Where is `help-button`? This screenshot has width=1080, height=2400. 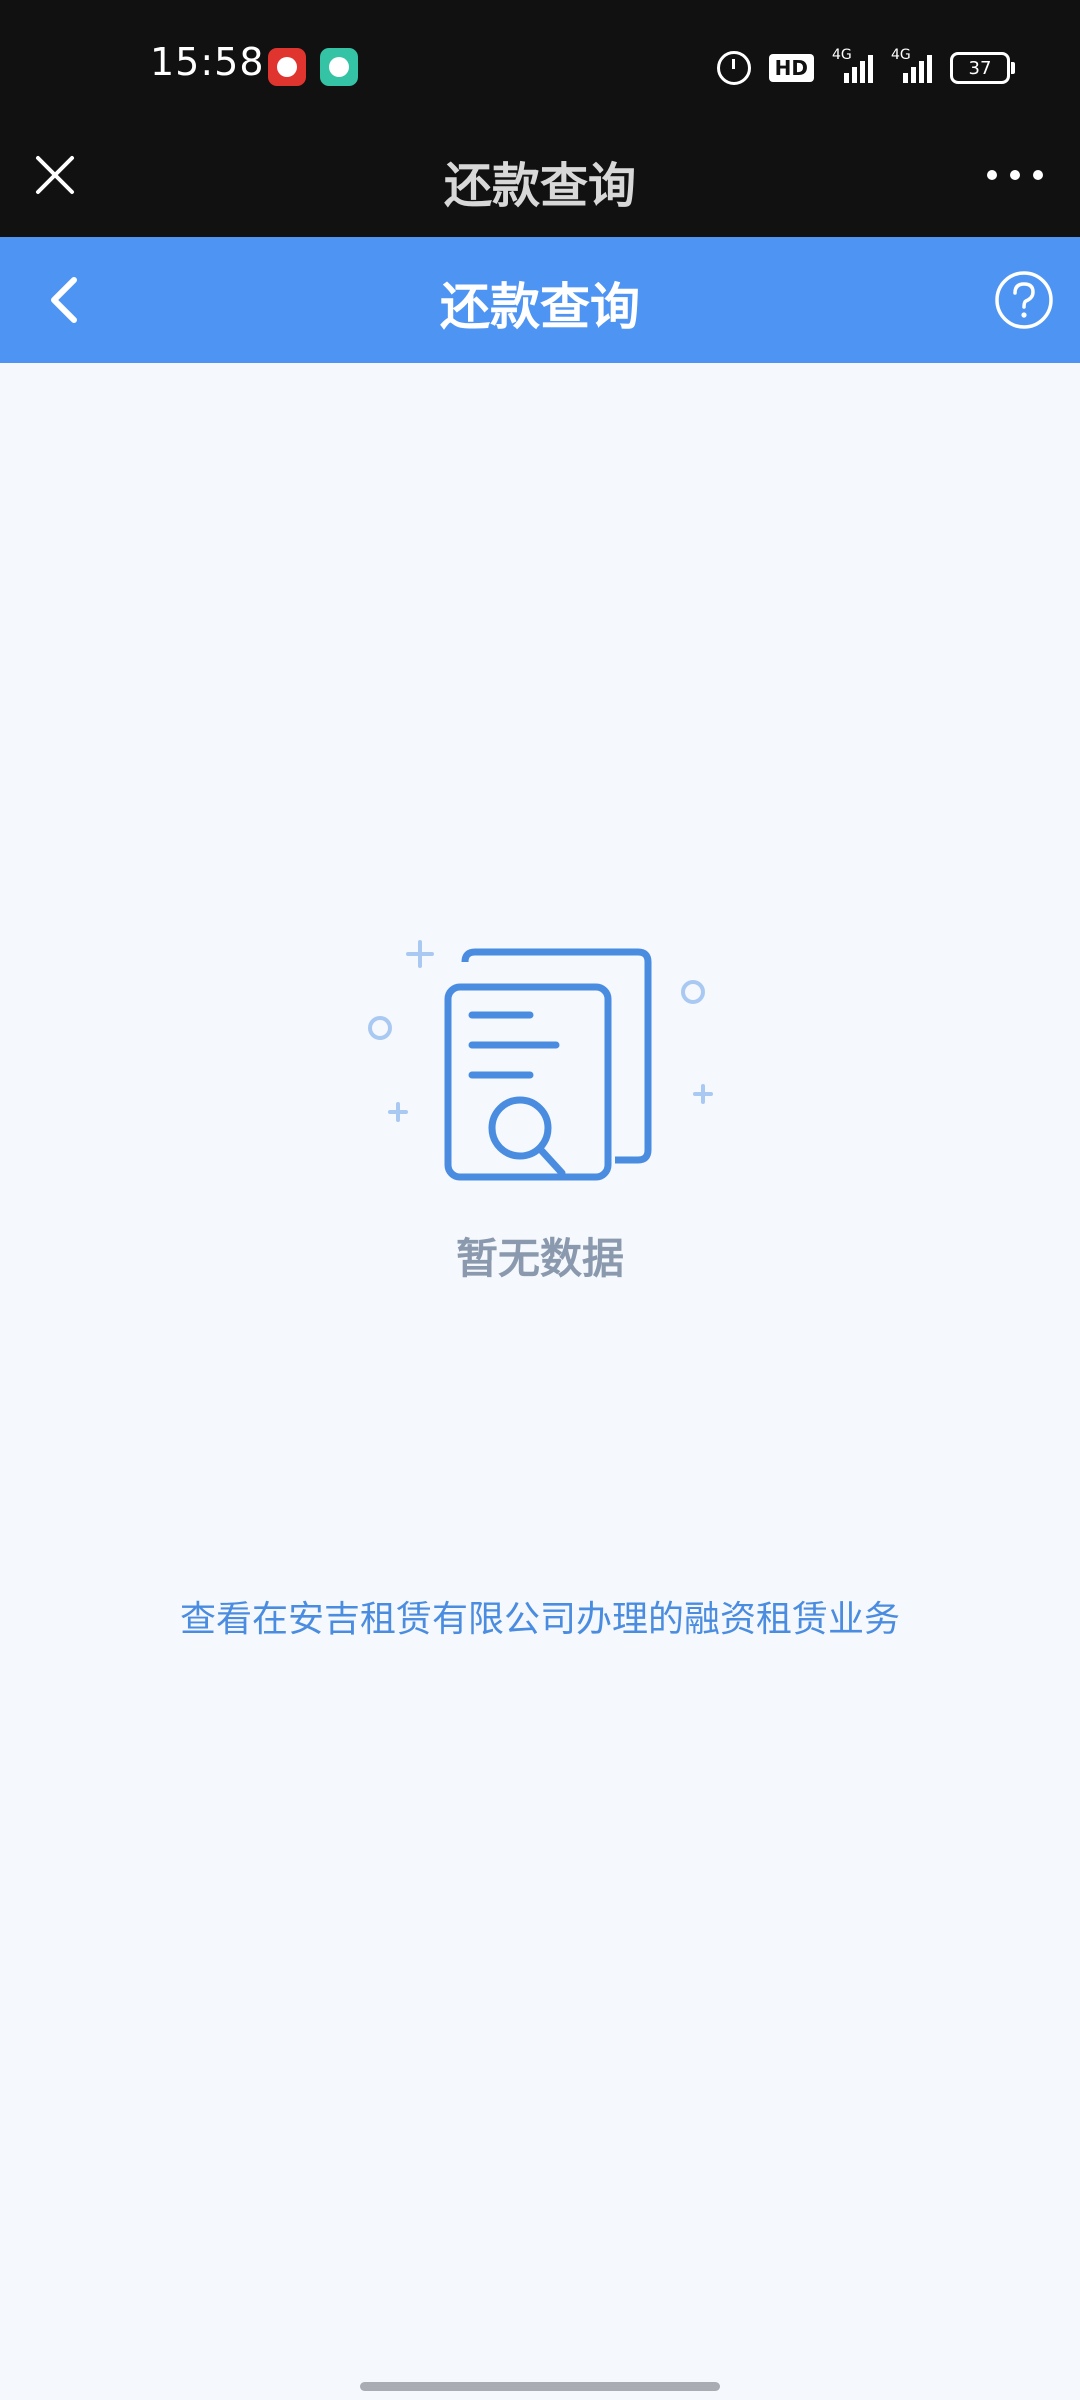 help-button is located at coordinates (1024, 300).